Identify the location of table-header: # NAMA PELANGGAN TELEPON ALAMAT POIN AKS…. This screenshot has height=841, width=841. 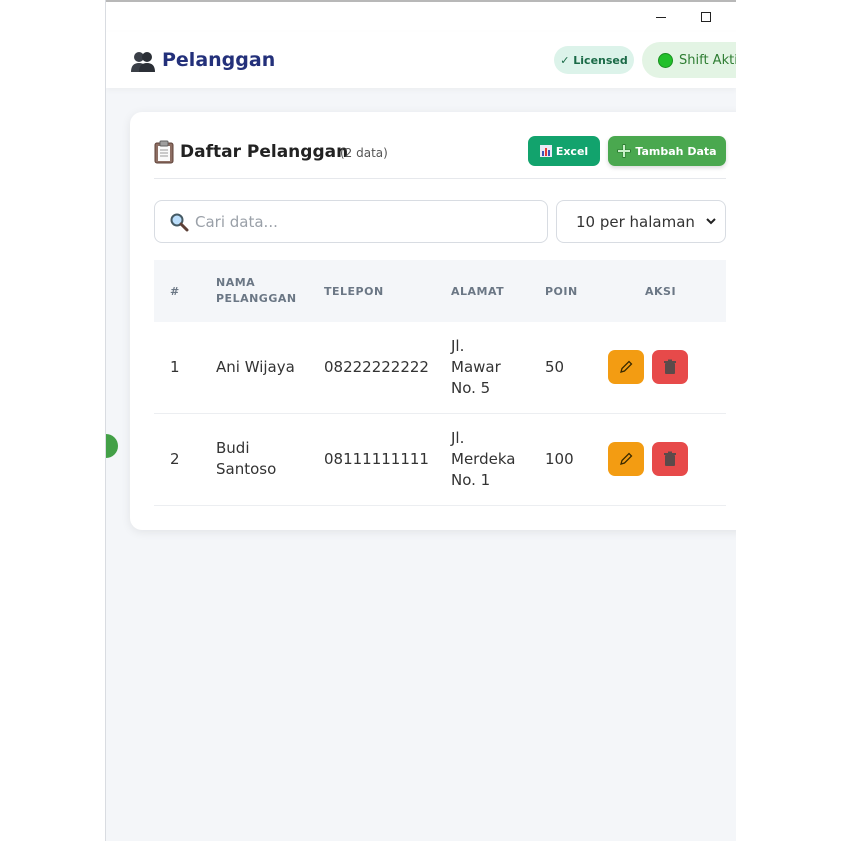
(440, 291).